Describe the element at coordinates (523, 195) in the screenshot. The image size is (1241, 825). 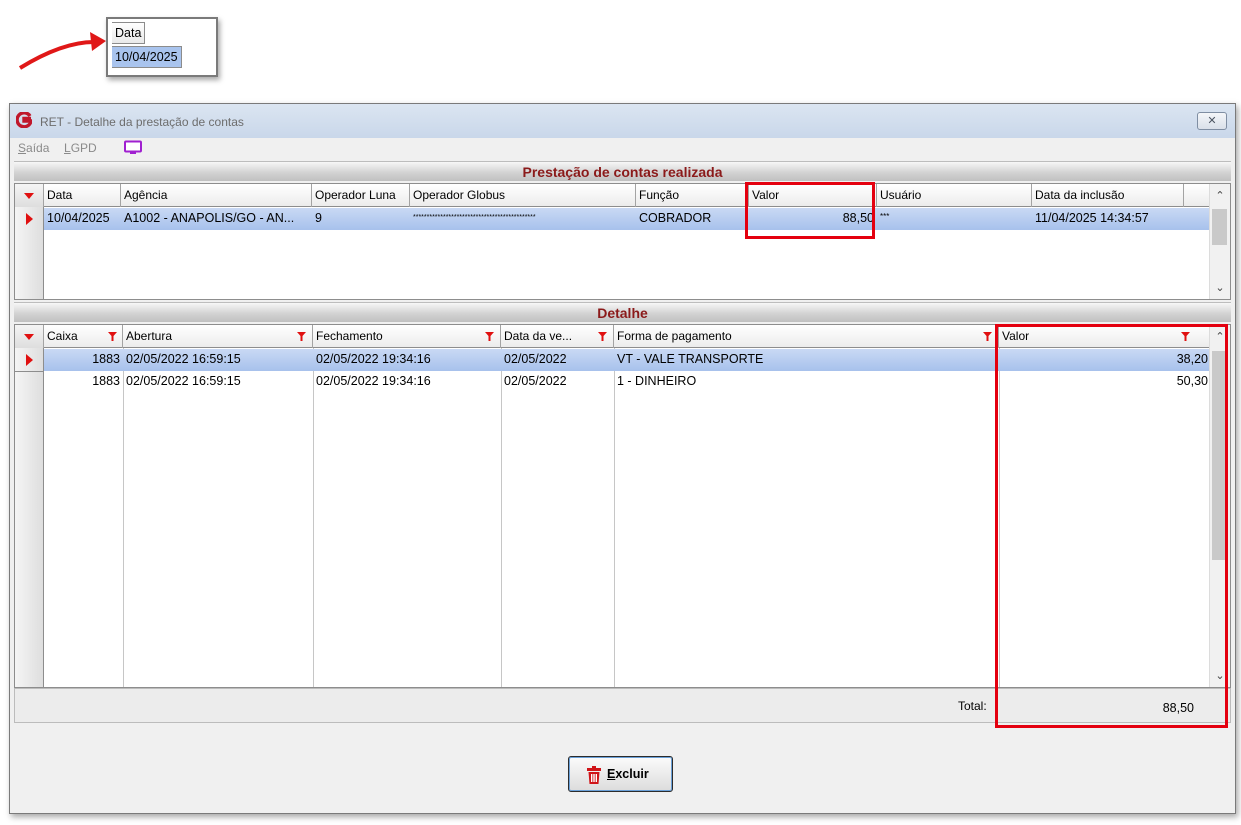
I see `col-operador-globus: Operador Globus` at that location.